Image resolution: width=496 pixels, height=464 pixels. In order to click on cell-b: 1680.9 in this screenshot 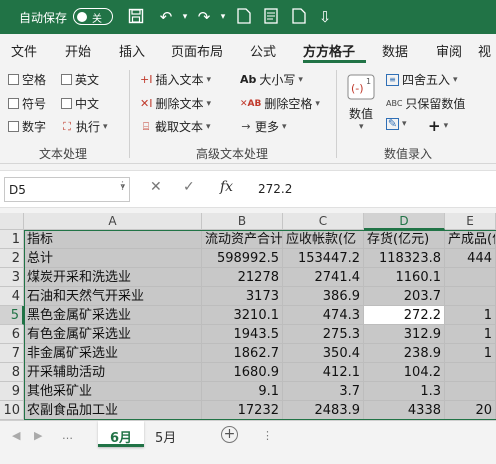, I will do `click(242, 372)`.